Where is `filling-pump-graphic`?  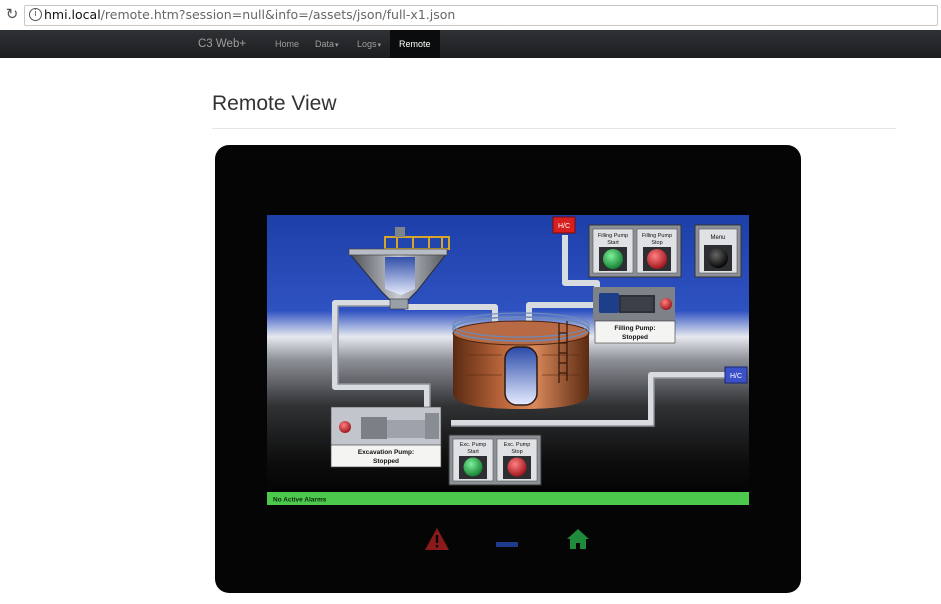
filling-pump-graphic is located at coordinates (634, 304).